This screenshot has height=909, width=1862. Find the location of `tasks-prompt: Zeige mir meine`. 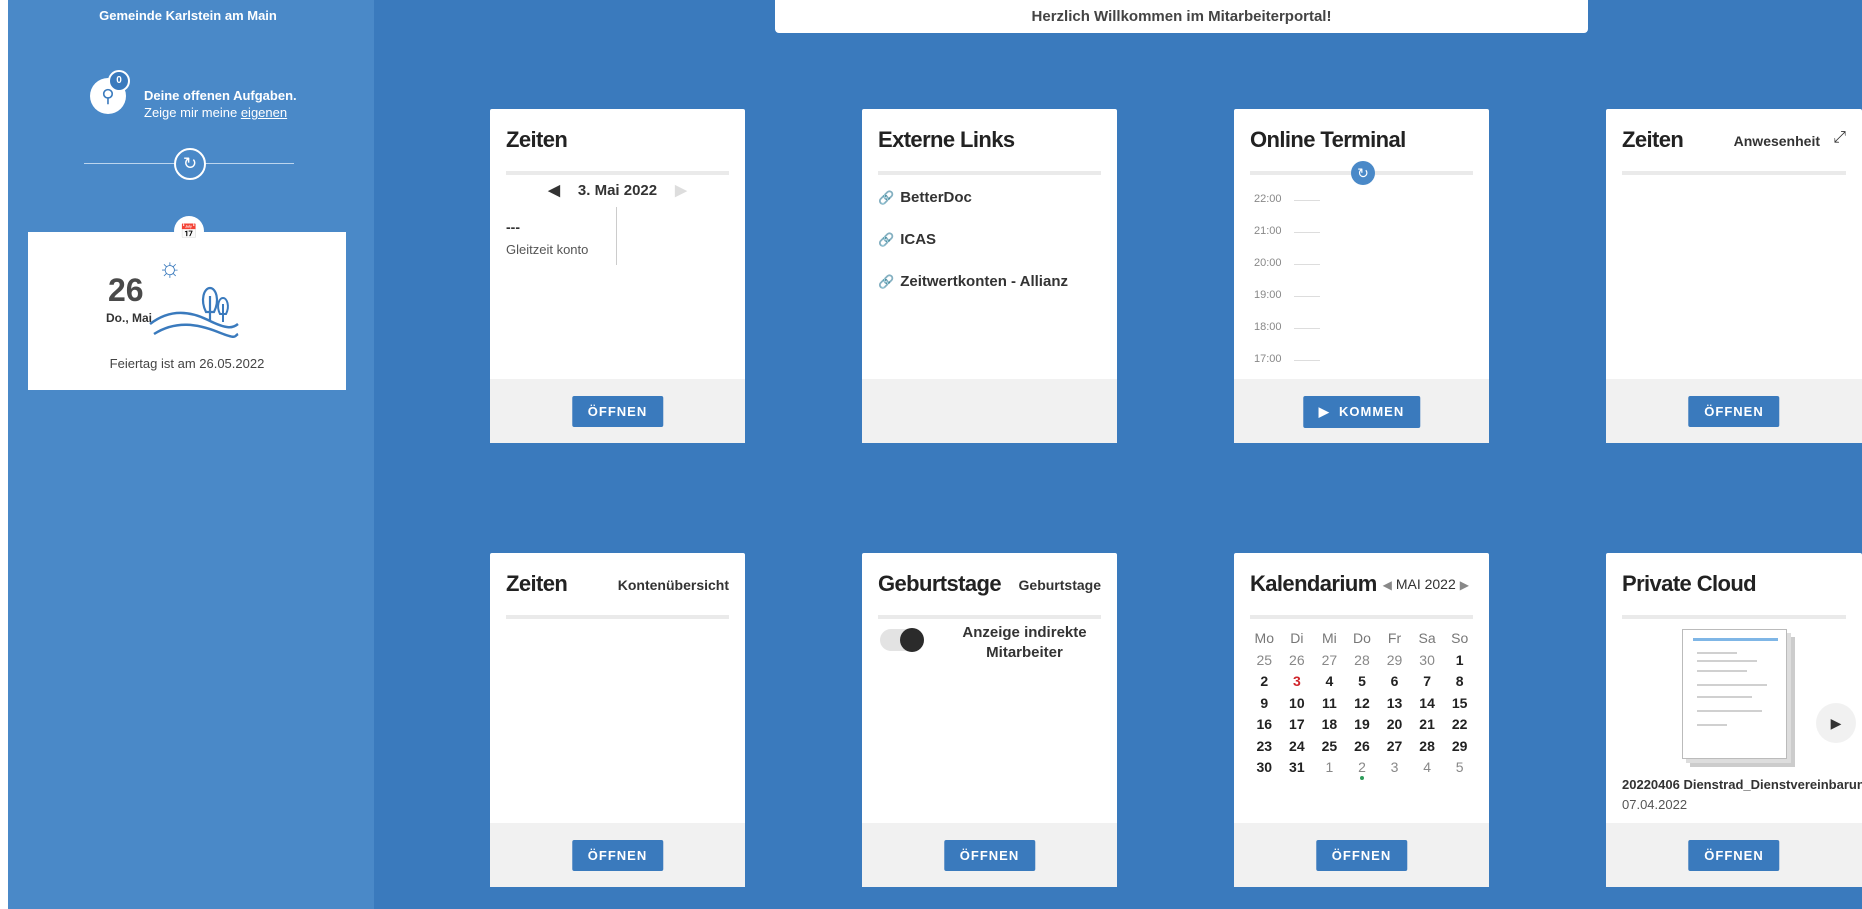

tasks-prompt: Zeige mir meine is located at coordinates (191, 112).